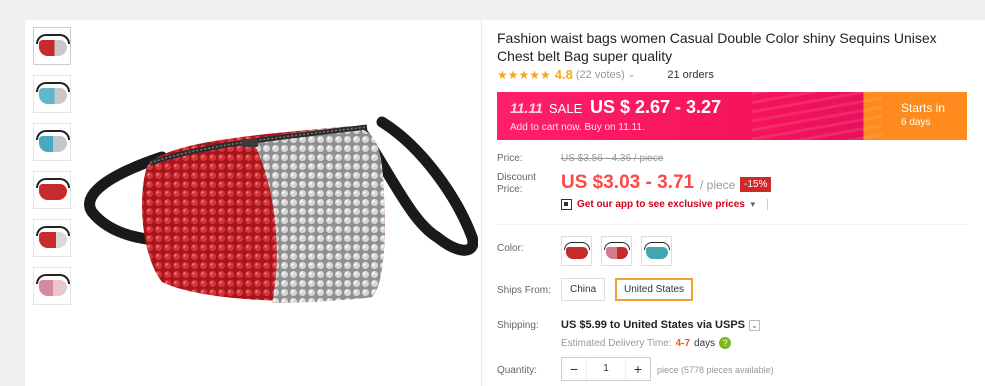  I want to click on section-divider, so click(732, 224).